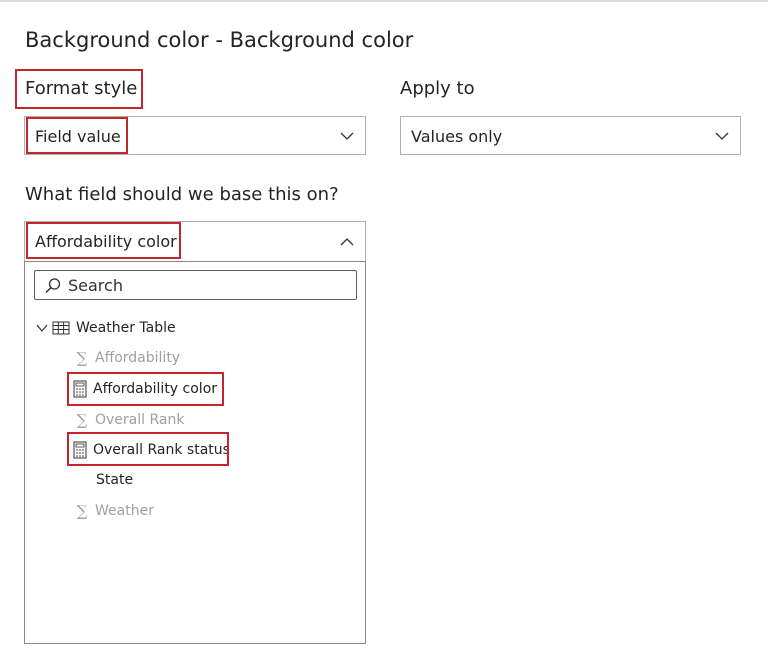 This screenshot has width=768, height=667. I want to click on table-icon, so click(61, 328).